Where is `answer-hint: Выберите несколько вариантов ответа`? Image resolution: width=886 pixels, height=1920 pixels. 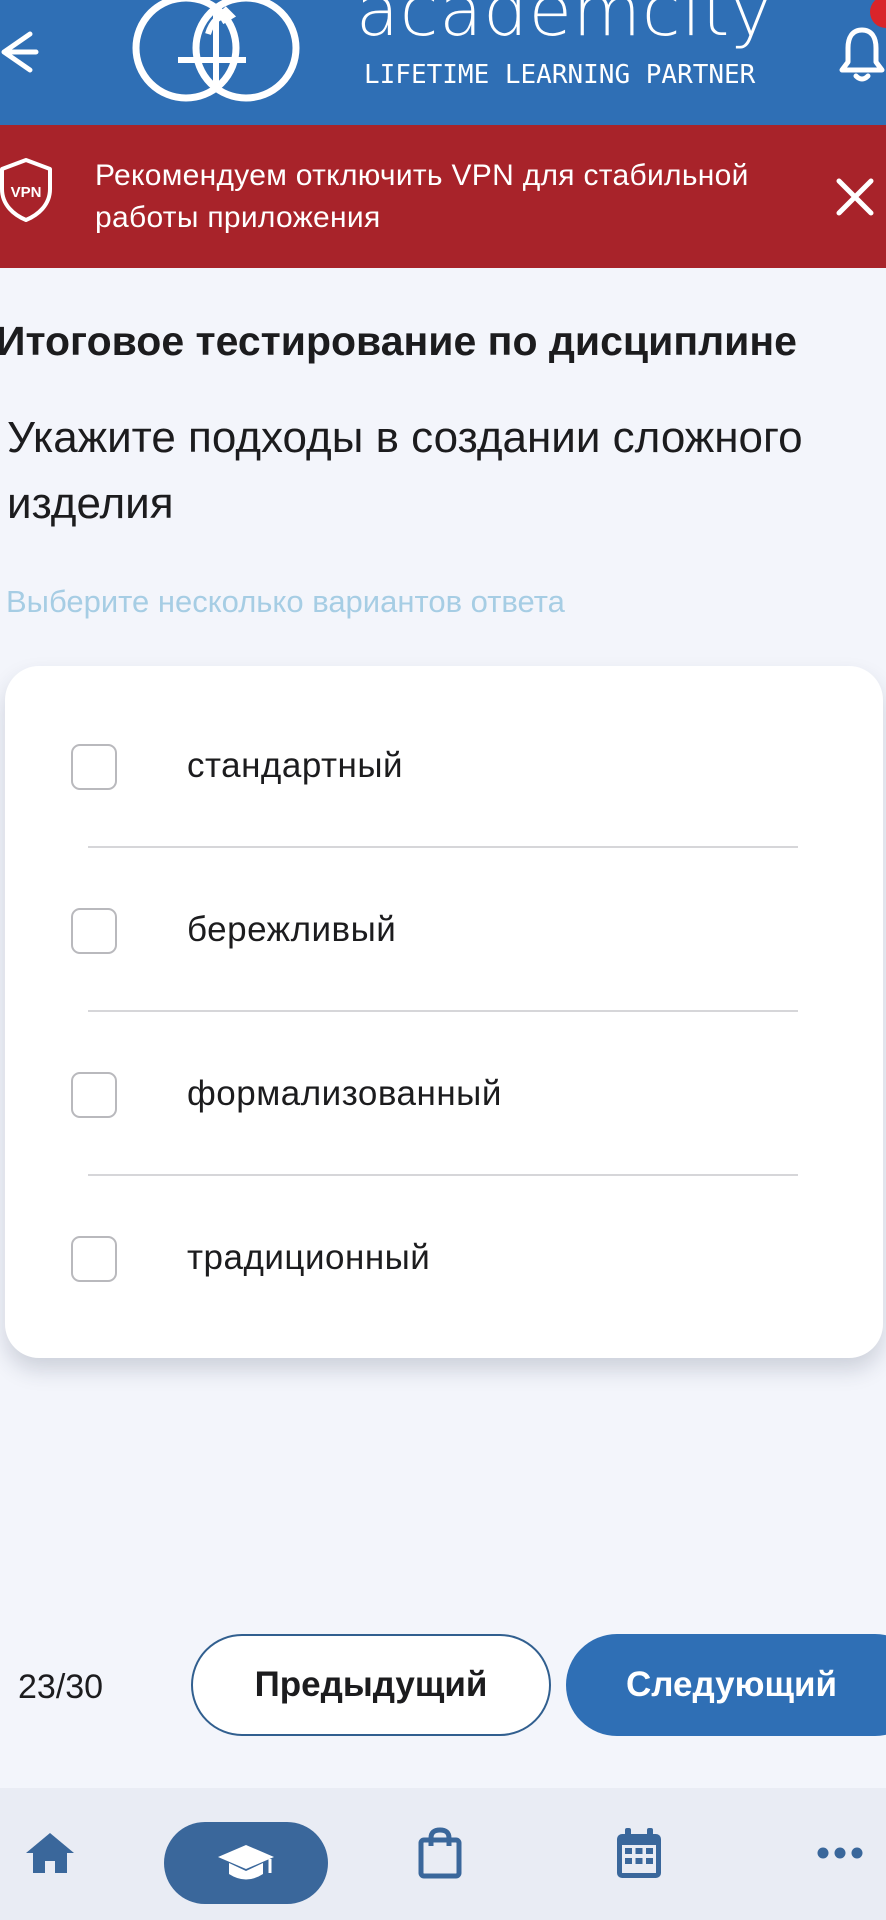 answer-hint: Выберите несколько вариантов ответа is located at coordinates (285, 601).